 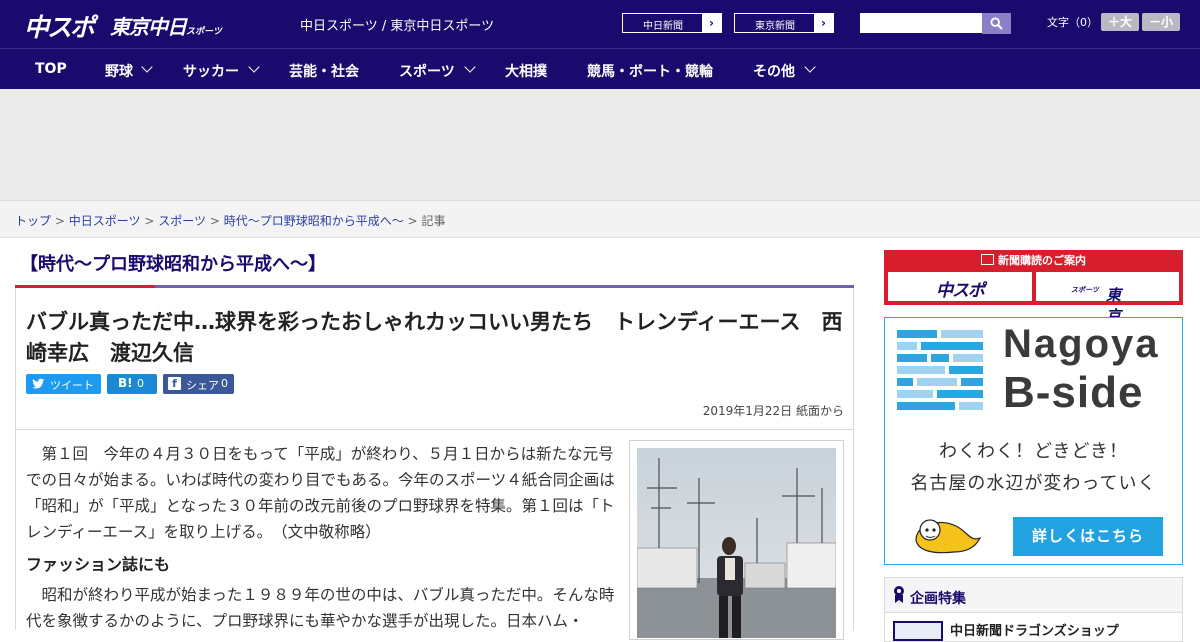 What do you see at coordinates (174, 383) in the screenshot?
I see `facebook-icon: f` at bounding box center [174, 383].